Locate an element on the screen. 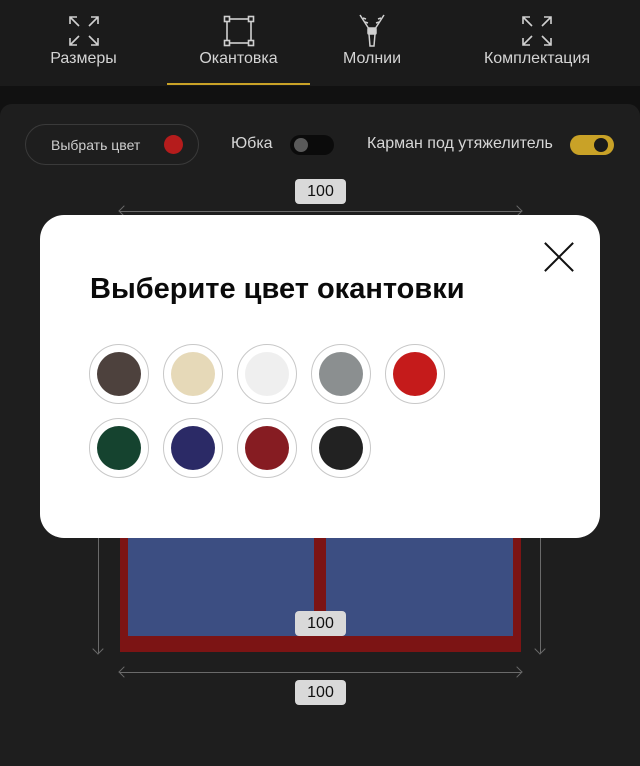  bottom-dimension-line is located at coordinates (320, 672).